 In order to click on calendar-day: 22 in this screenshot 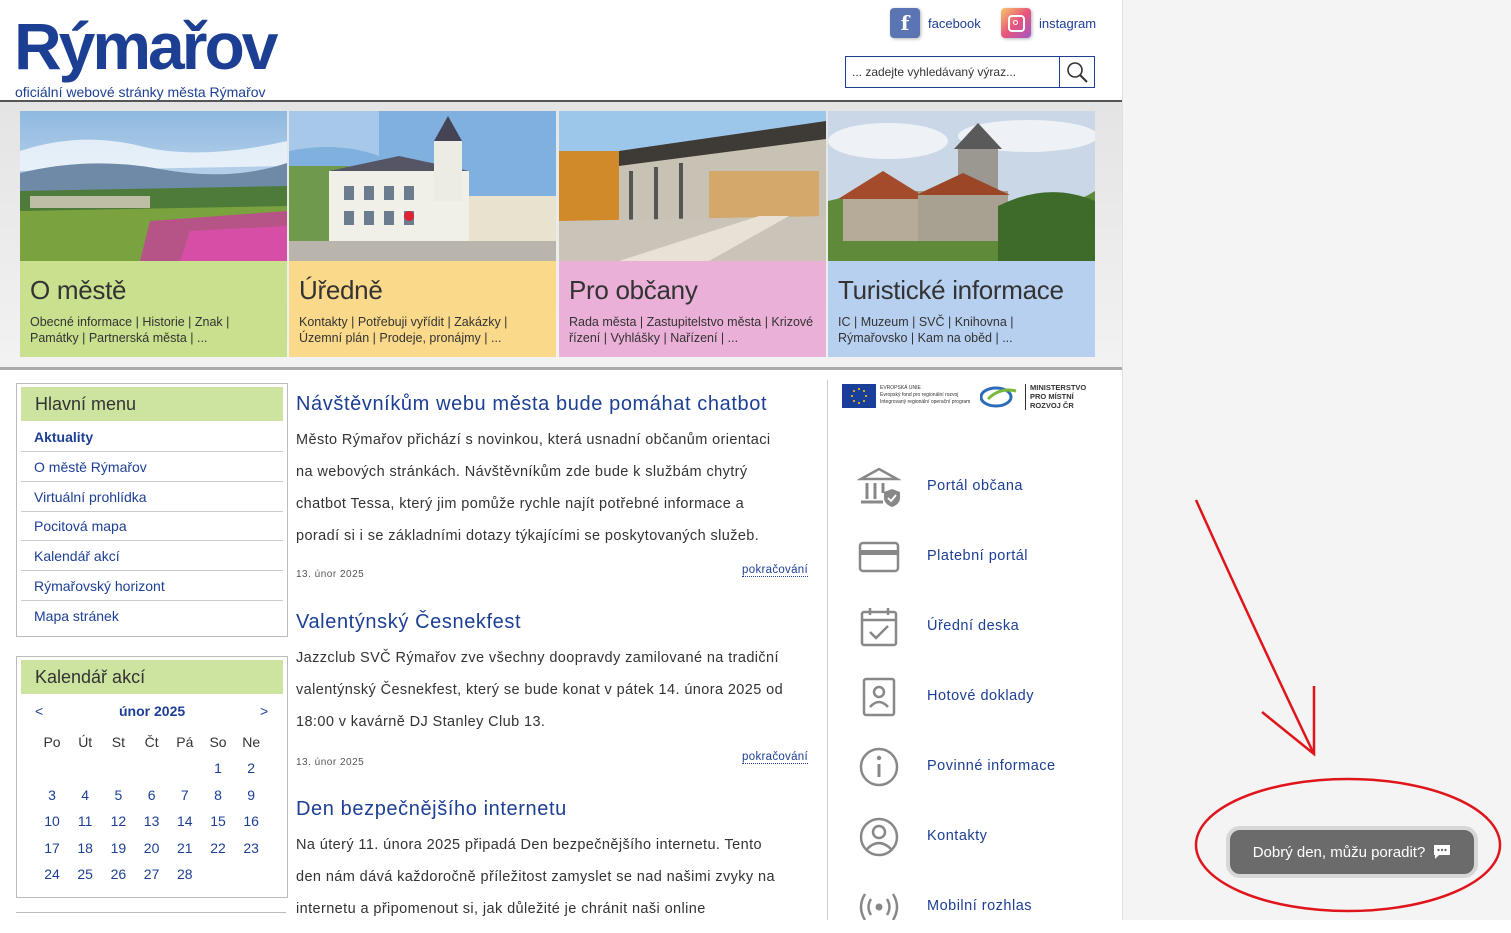, I will do `click(218, 848)`.